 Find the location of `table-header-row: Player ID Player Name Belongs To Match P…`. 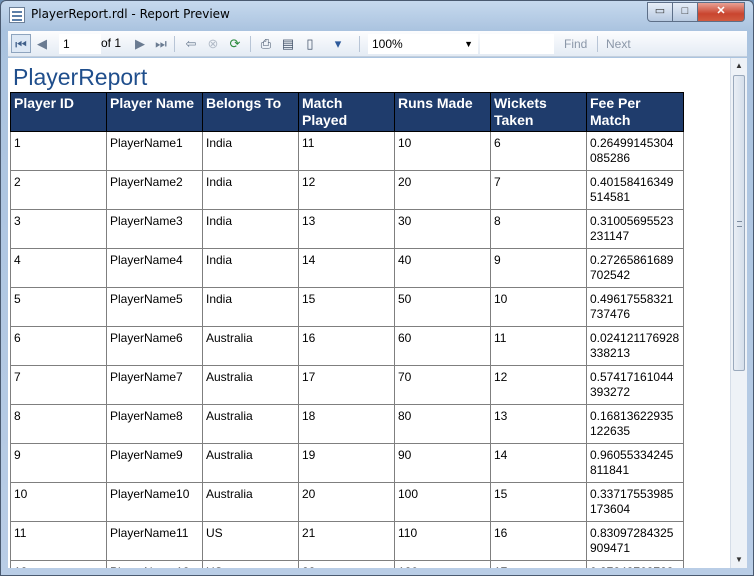

table-header-row: Player ID Player Name Belongs To Match P… is located at coordinates (347, 112).